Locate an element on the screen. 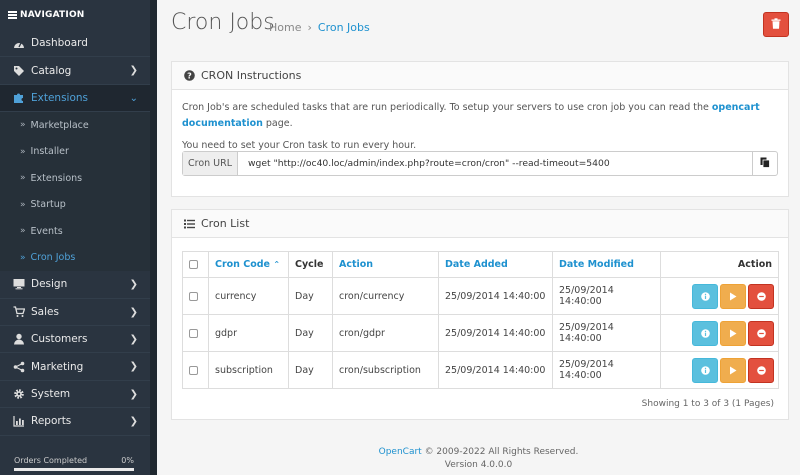 The width and height of the screenshot is (800, 475). copy-icon is located at coordinates (765, 164).